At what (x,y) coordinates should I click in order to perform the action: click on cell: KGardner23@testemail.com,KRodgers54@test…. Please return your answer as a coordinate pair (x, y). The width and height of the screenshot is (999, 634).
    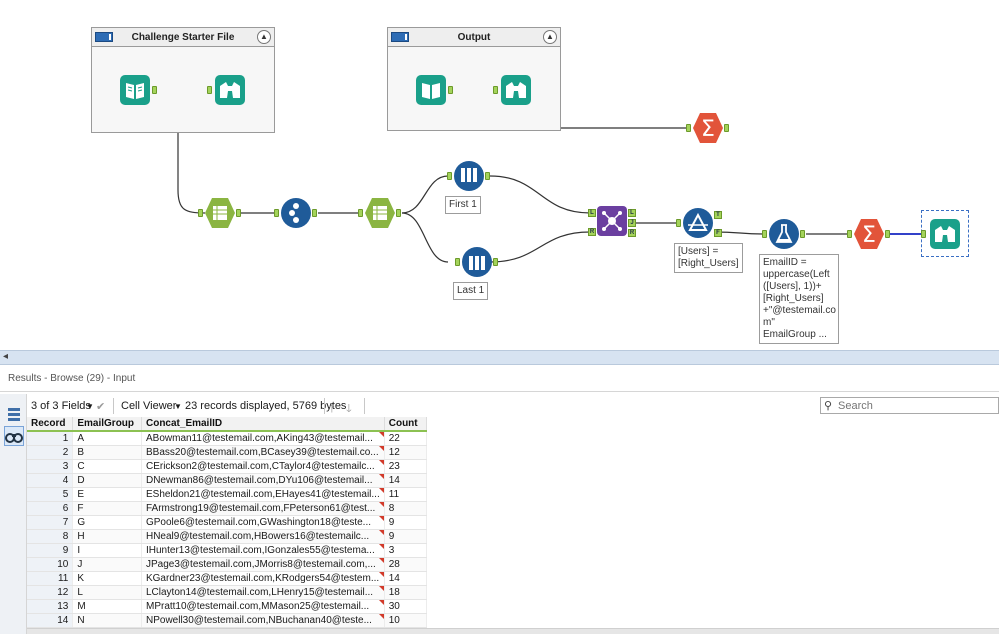
    Looking at the image, I should click on (263, 578).